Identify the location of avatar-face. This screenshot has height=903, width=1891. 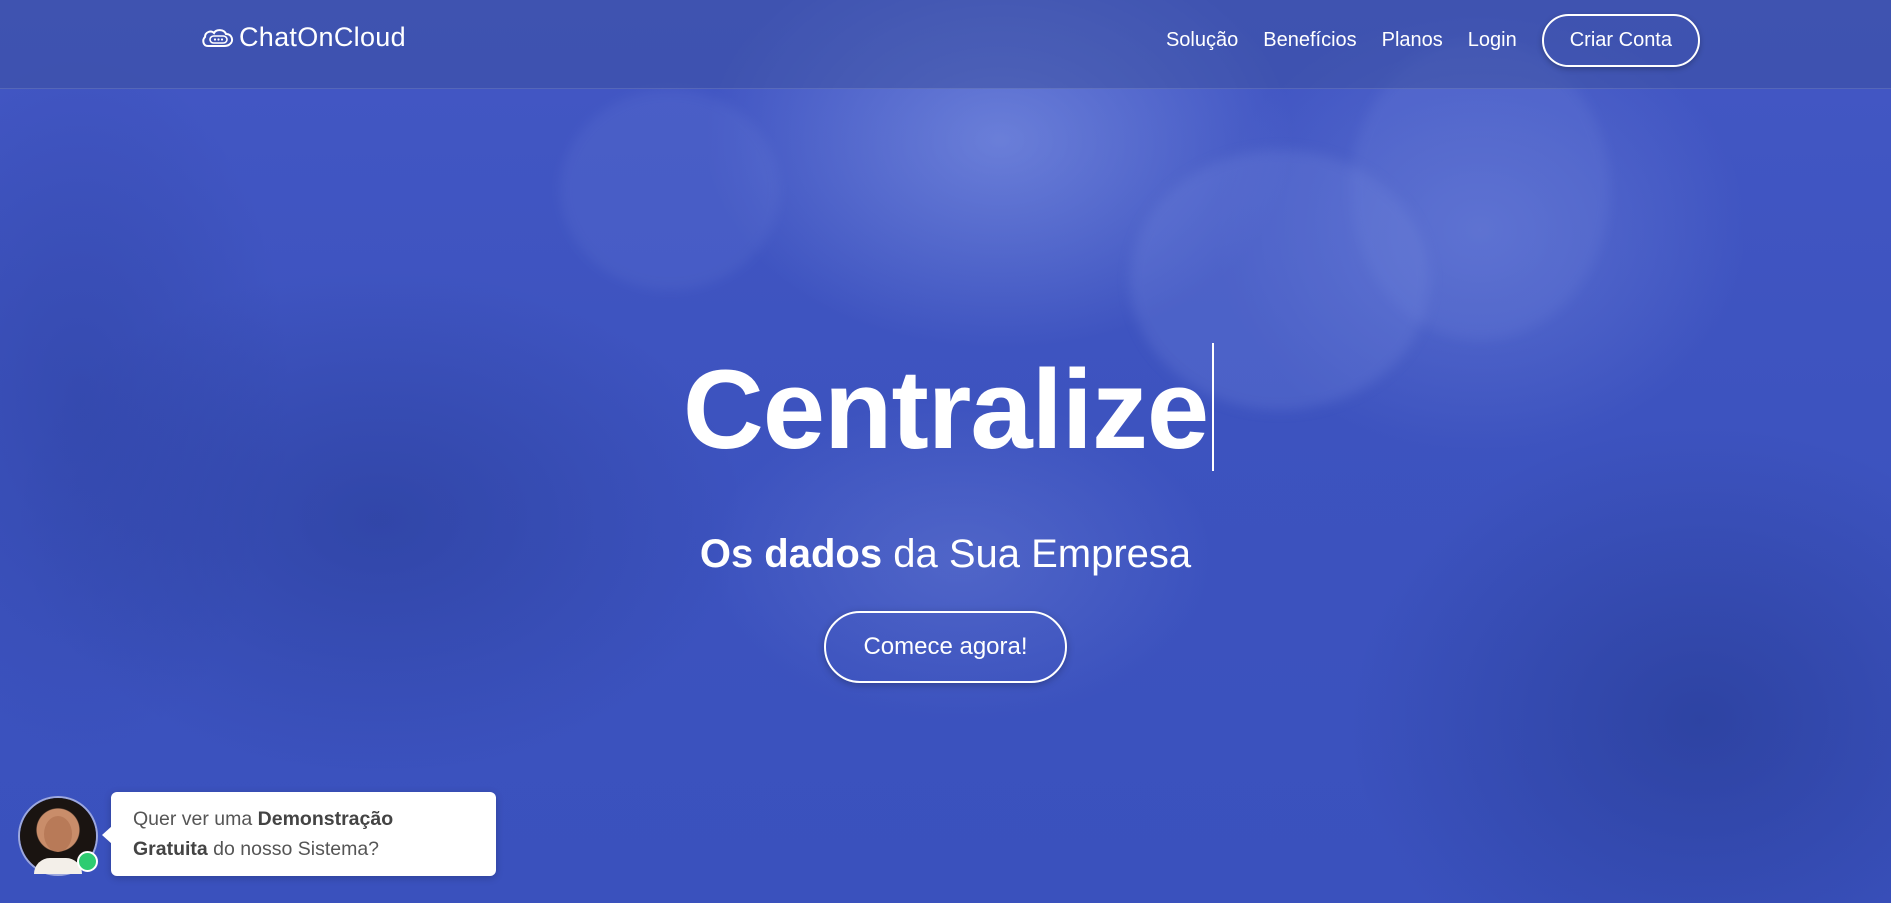
(58, 834).